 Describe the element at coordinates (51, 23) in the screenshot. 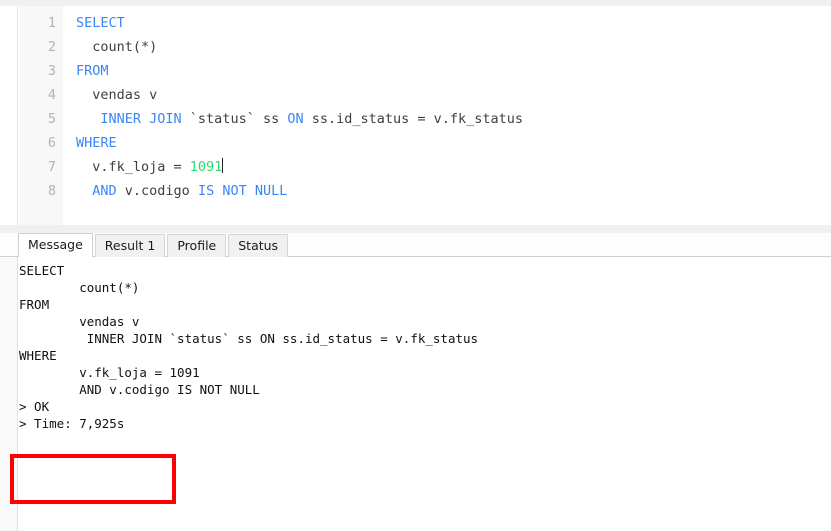

I see `editor-line-number: 1` at that location.